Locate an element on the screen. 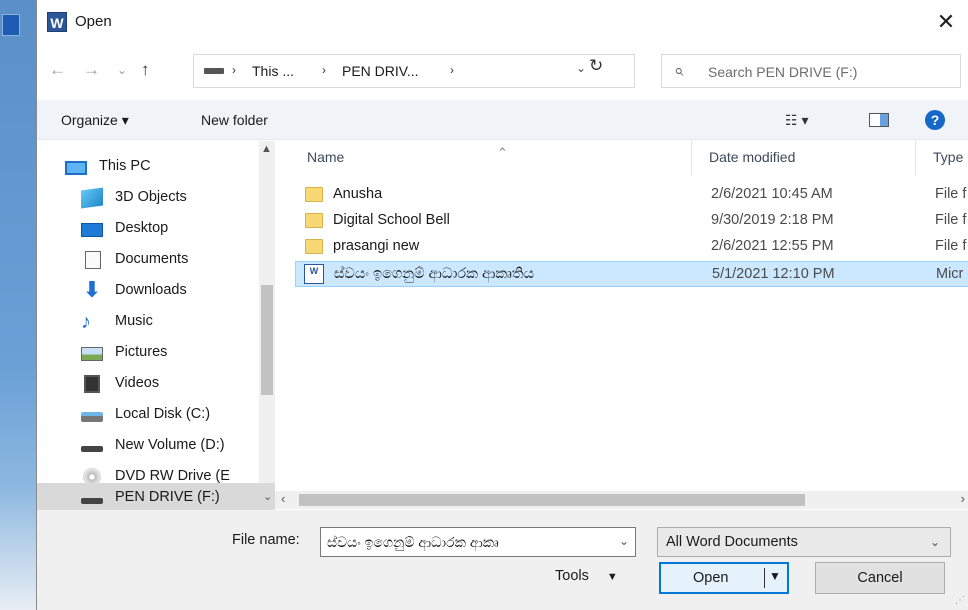  resize-grip-icon: ⋰ is located at coordinates (960, 600).